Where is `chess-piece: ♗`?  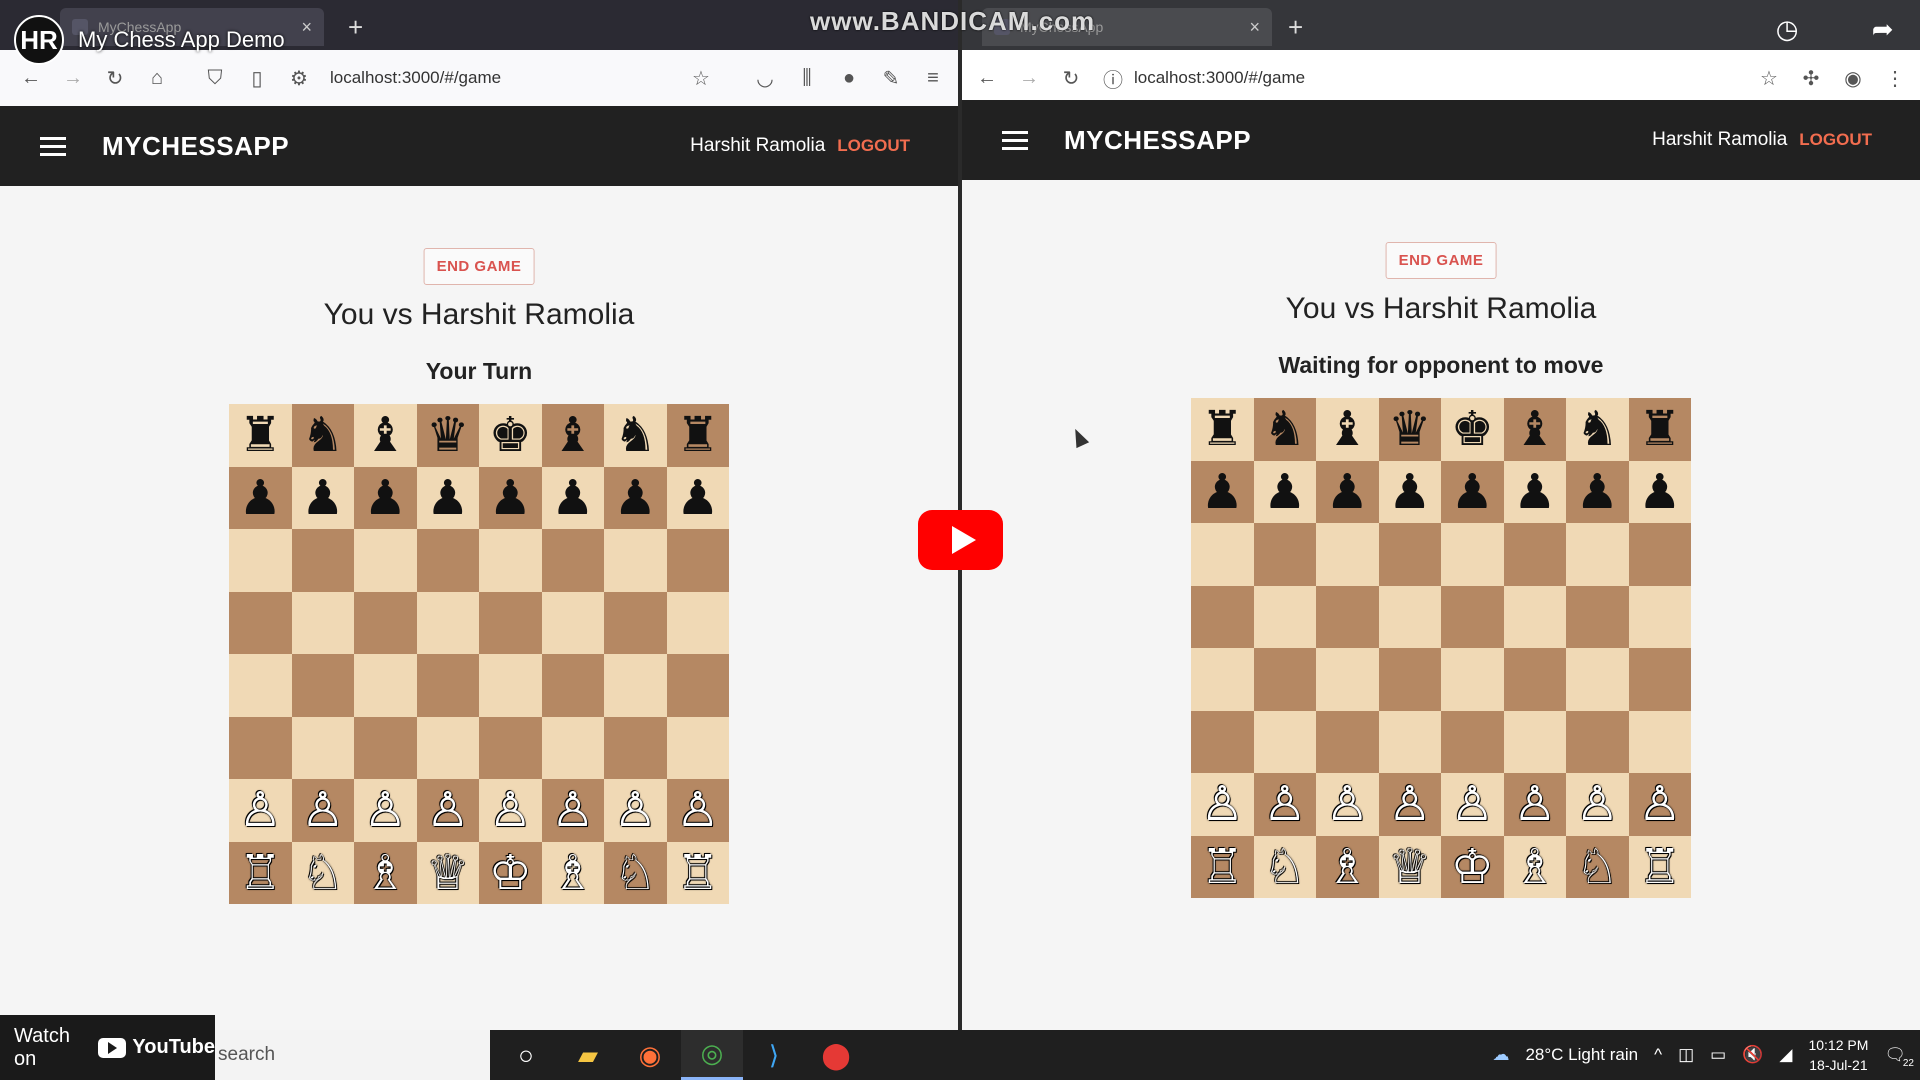
chess-piece: ♗ is located at coordinates (572, 873).